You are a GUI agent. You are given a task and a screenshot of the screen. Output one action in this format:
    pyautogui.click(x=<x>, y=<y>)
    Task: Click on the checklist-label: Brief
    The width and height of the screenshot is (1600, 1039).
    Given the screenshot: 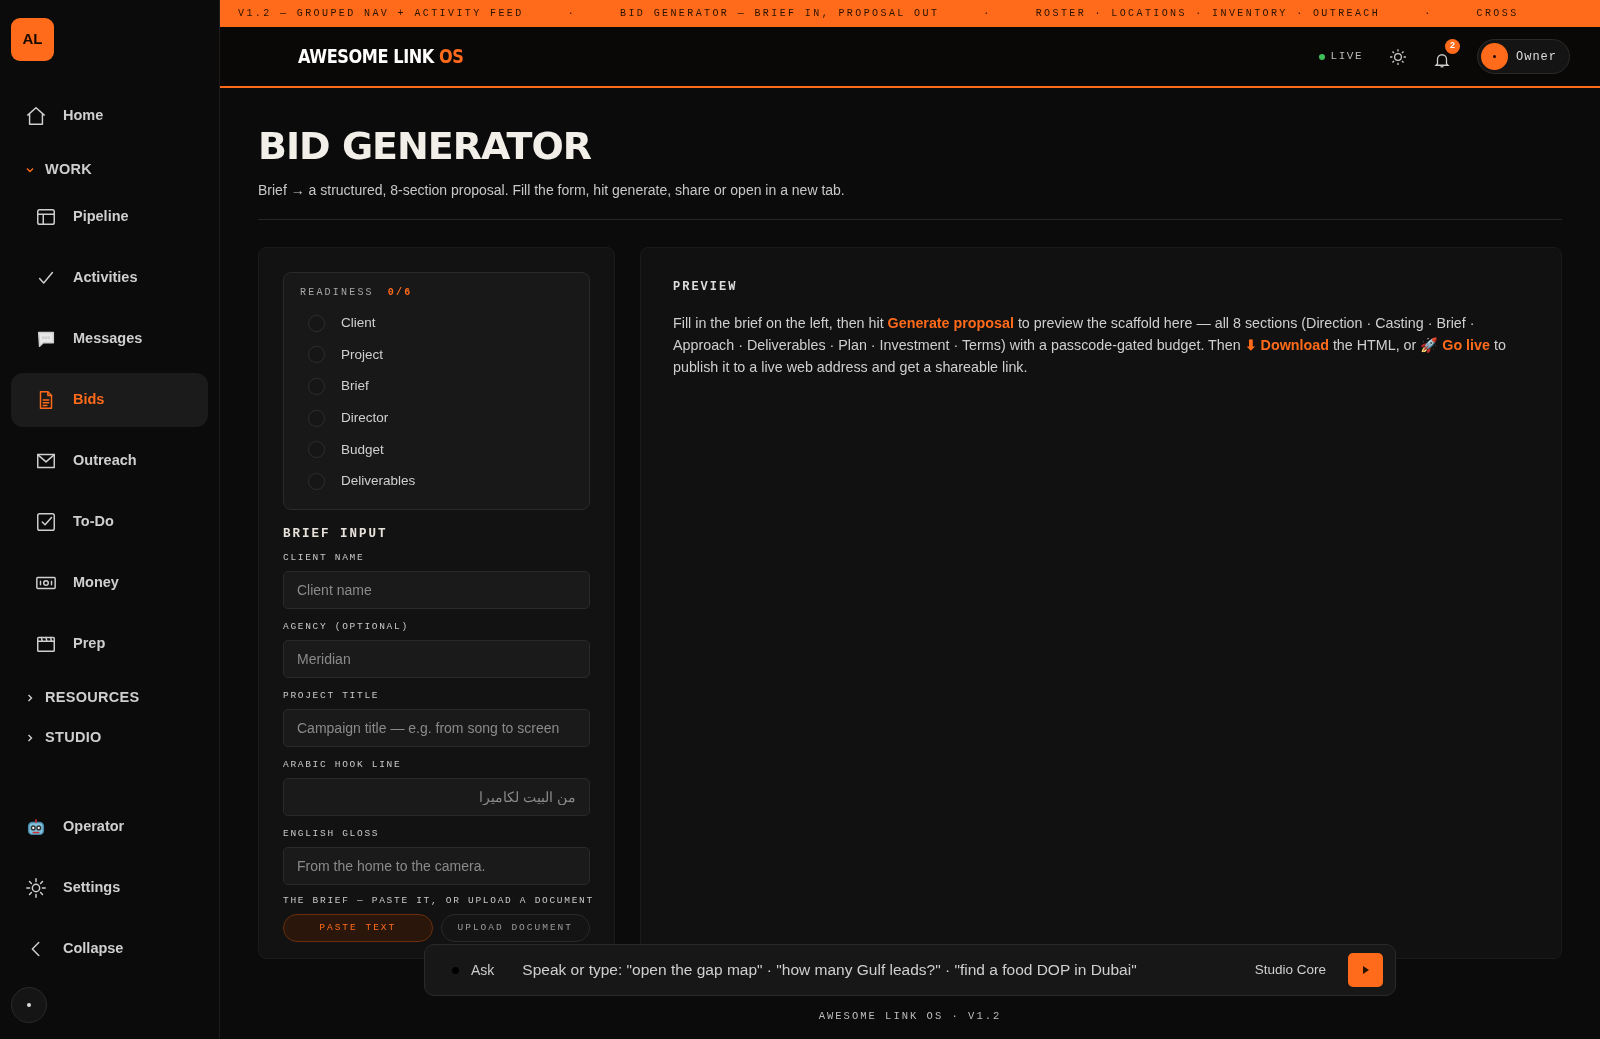 What is the action you would take?
    pyautogui.click(x=355, y=386)
    